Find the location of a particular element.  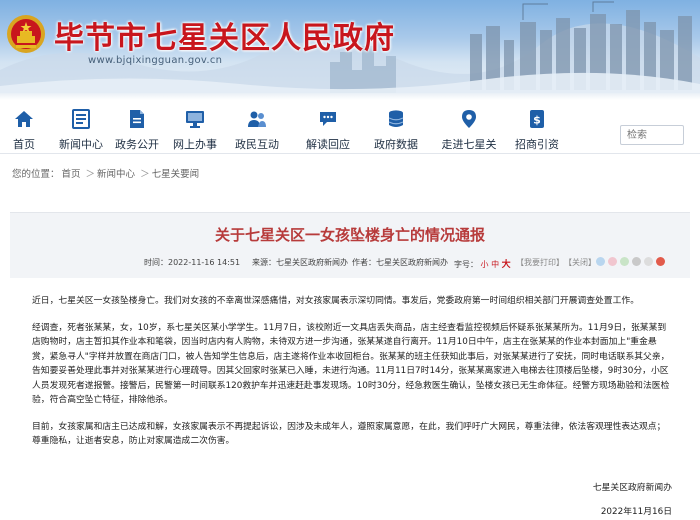

nav-label: 政府数据 is located at coordinates (396, 144).